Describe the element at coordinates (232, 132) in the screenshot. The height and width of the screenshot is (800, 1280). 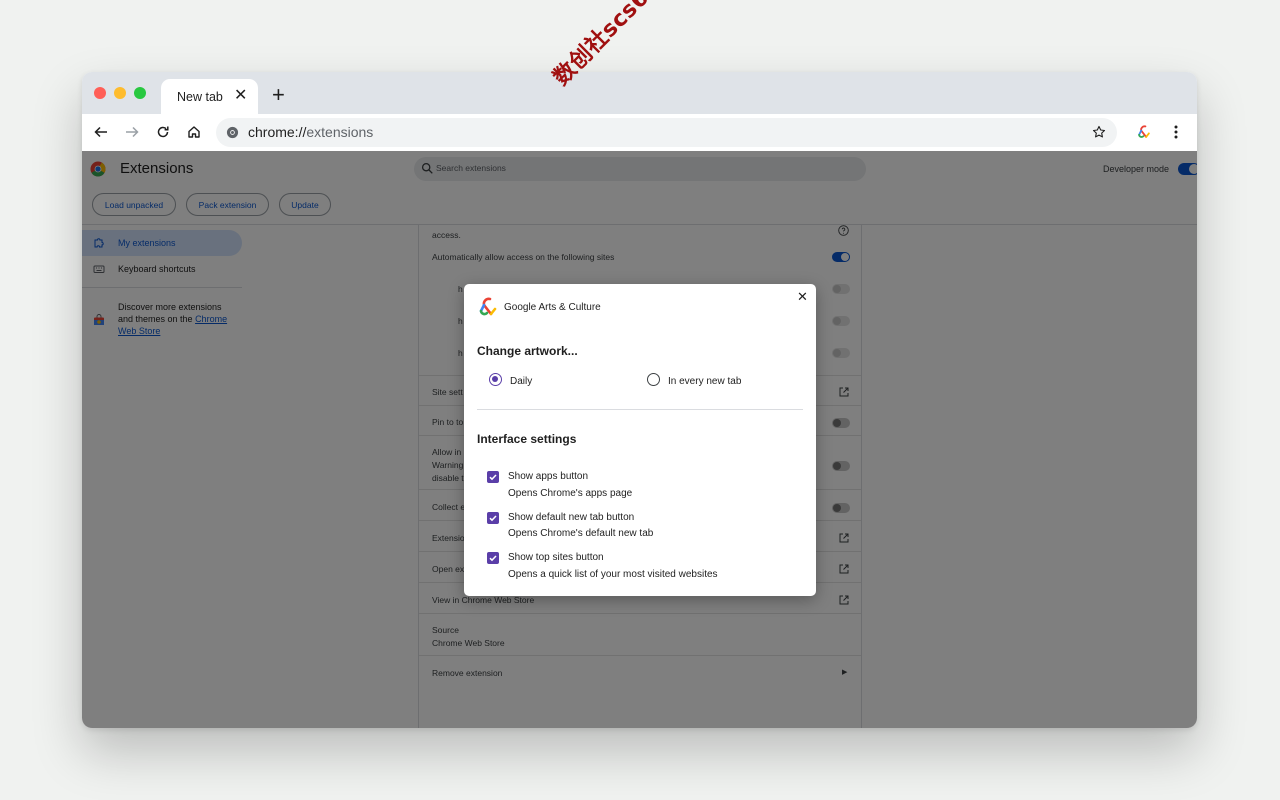
I see `chrome-site-icon` at that location.